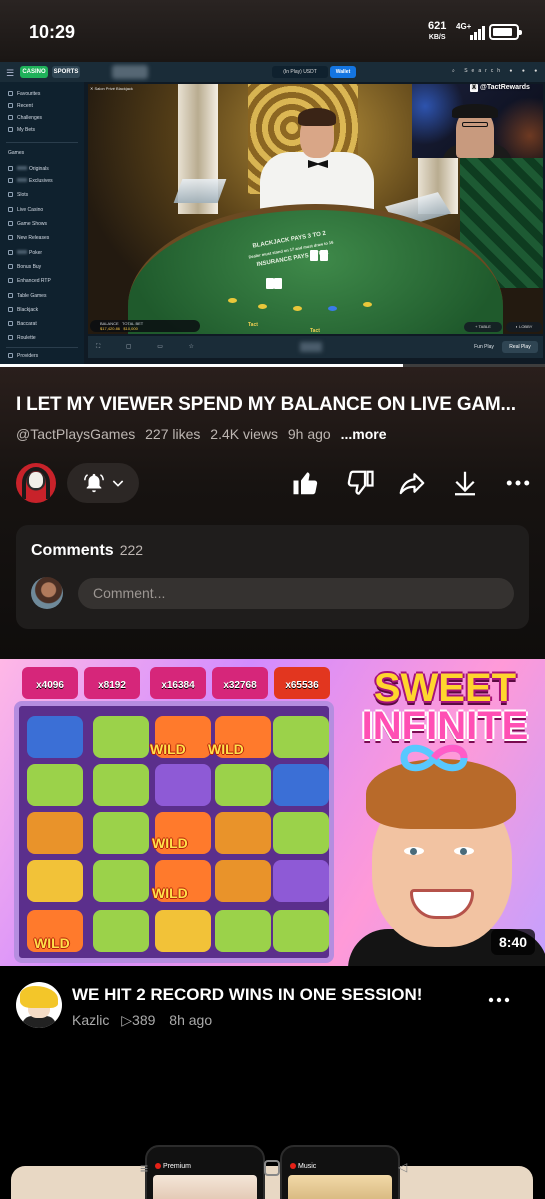 The width and height of the screenshot is (545, 1199). What do you see at coordinates (20, 106) in the screenshot?
I see `sidebar-item-recent: Recent` at bounding box center [20, 106].